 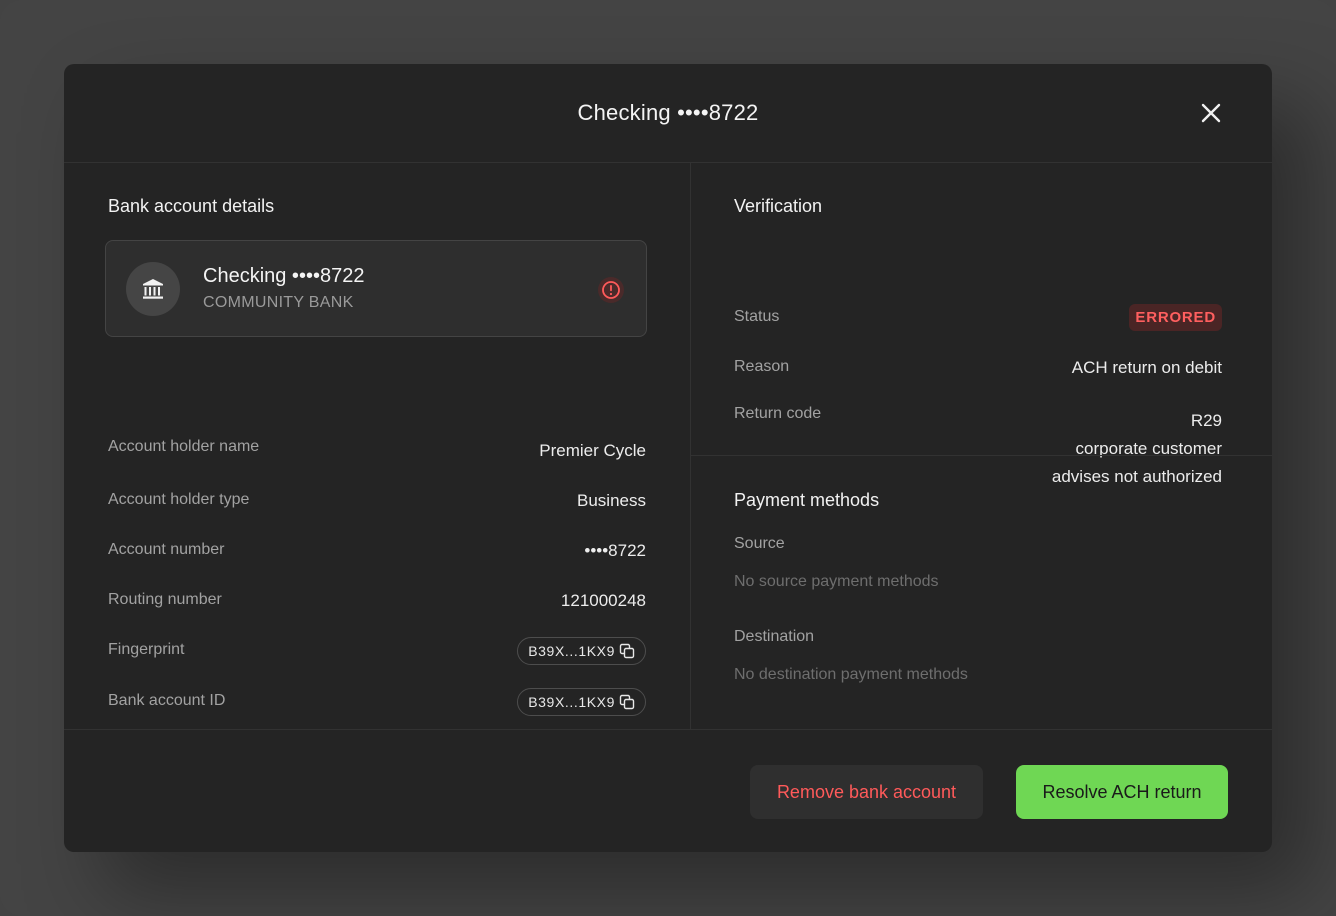 I want to click on bank-account-id-copy-chip: B39X...1KX9, so click(x=581, y=702).